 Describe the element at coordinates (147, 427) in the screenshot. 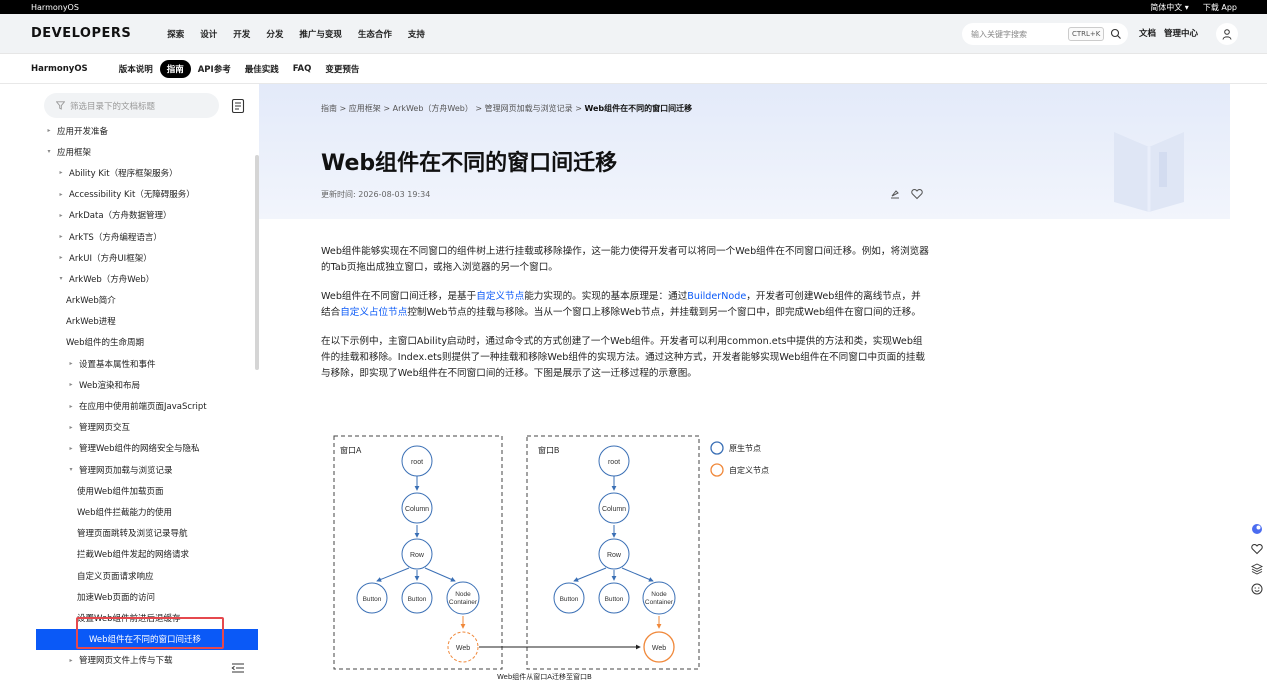

I see `sidebar-item: ▸ 管理网页交互` at that location.